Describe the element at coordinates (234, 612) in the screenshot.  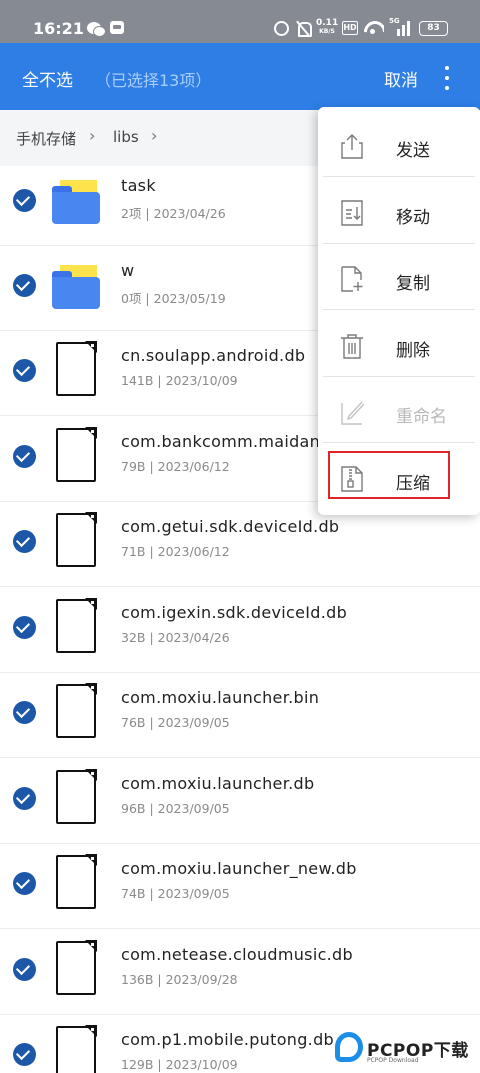
I see `file-name: com.igexin.sdk.deviceId.db` at that location.